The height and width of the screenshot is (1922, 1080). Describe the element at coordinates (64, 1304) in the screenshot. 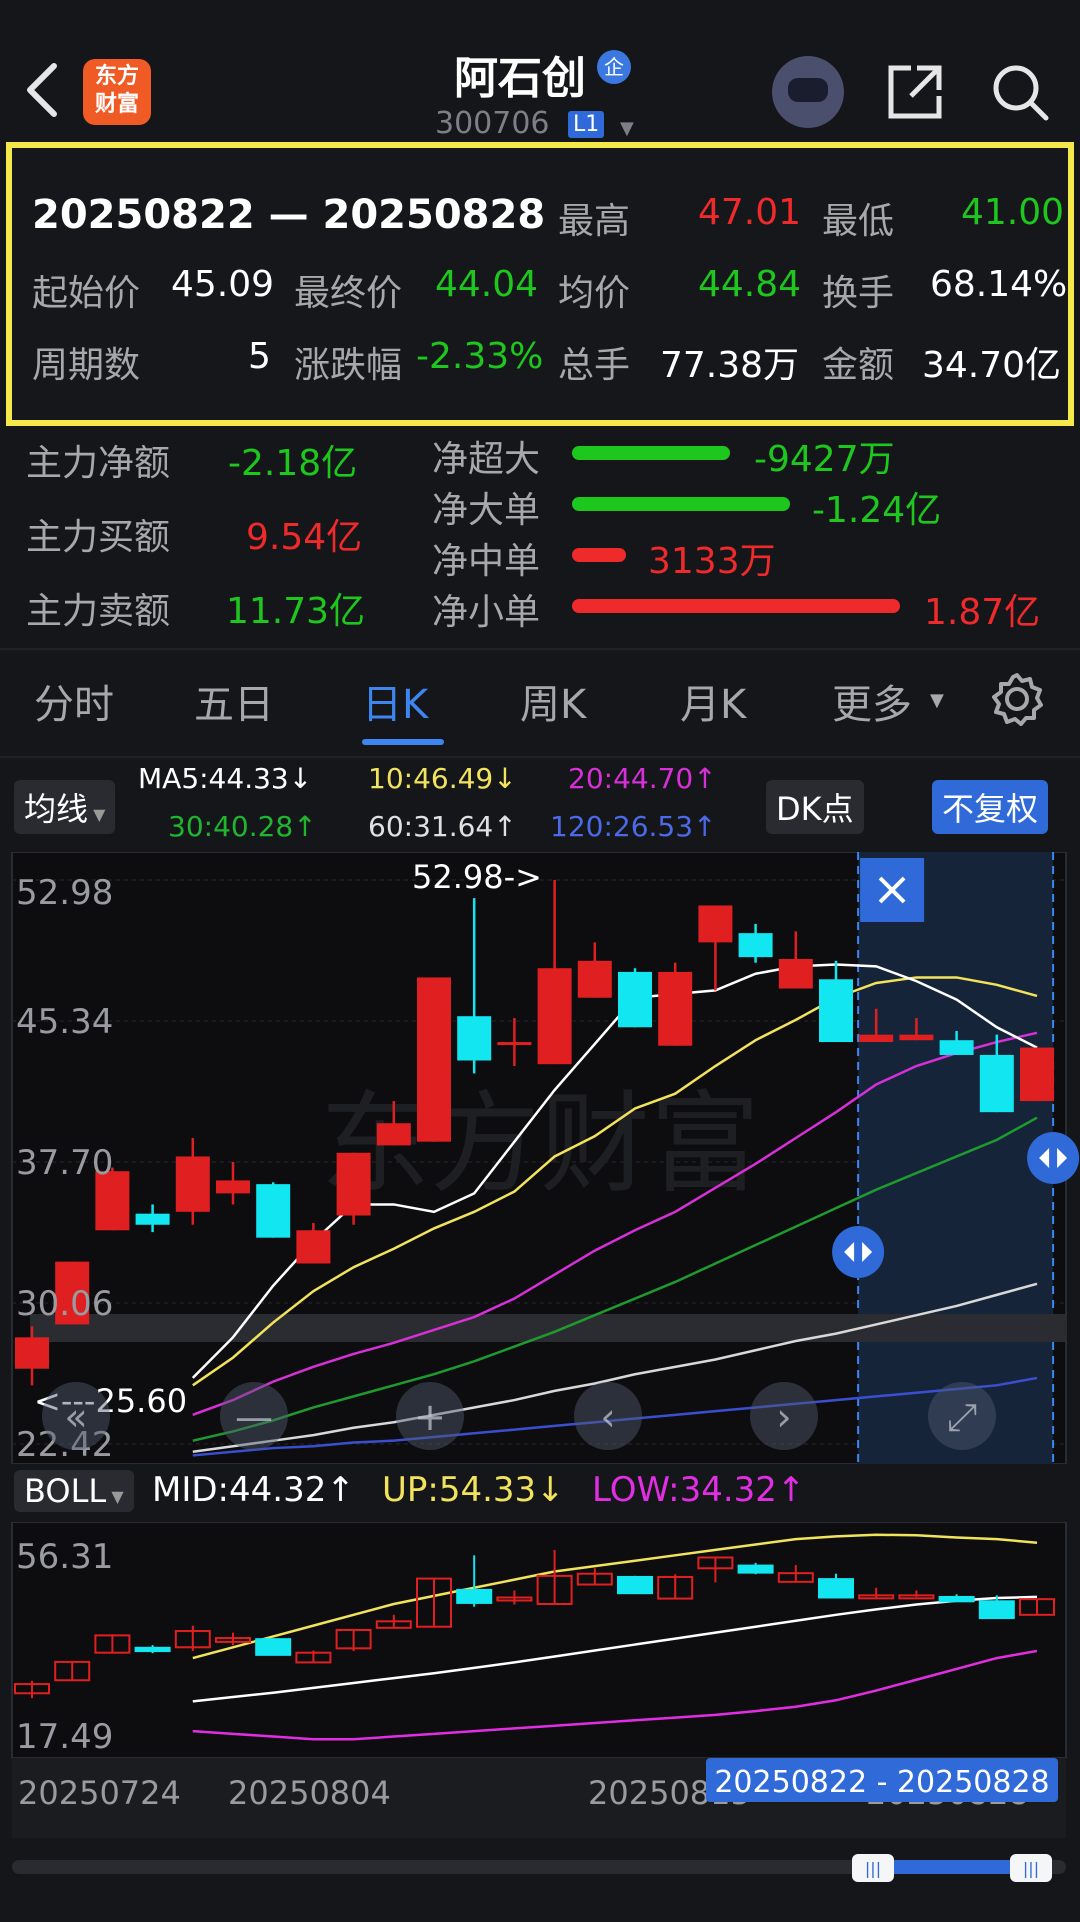

I see `y-axis-label: 30.06` at that location.